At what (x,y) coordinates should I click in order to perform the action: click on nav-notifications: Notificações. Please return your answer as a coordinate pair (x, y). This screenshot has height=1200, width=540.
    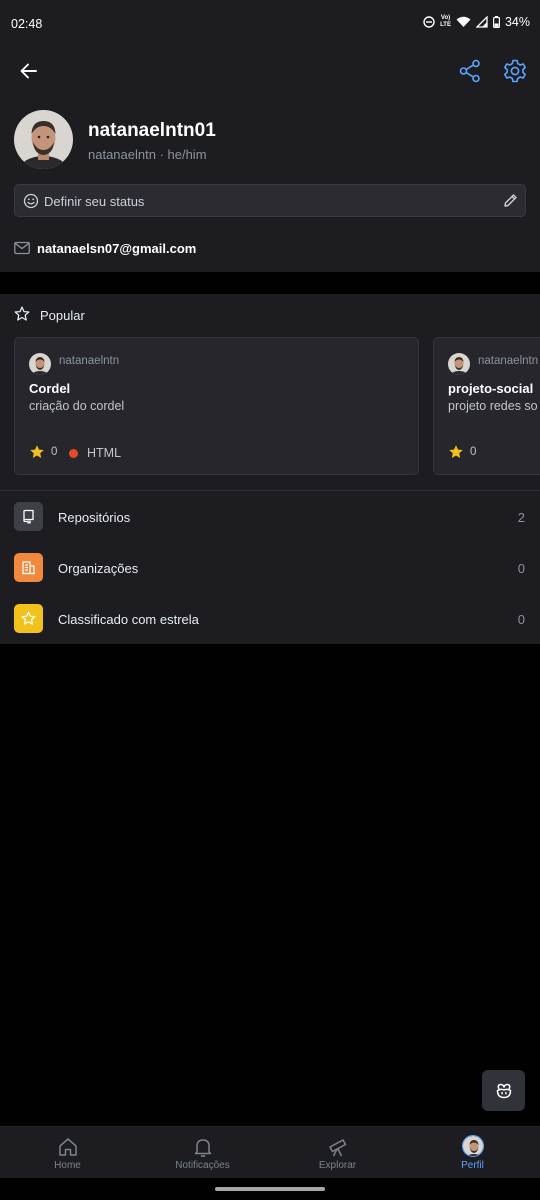
    Looking at the image, I should click on (202, 1153).